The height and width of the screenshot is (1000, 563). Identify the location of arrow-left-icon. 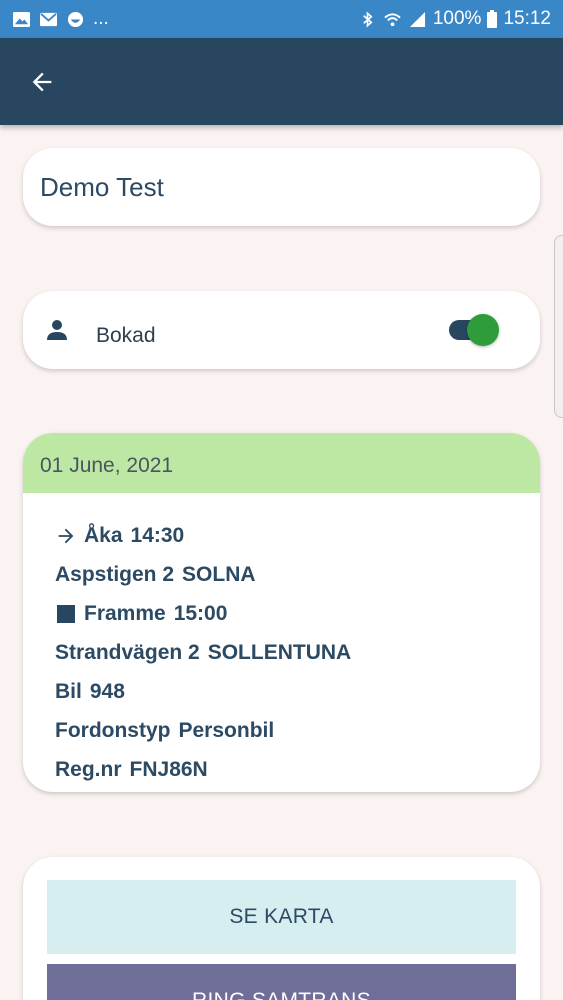
(42, 82).